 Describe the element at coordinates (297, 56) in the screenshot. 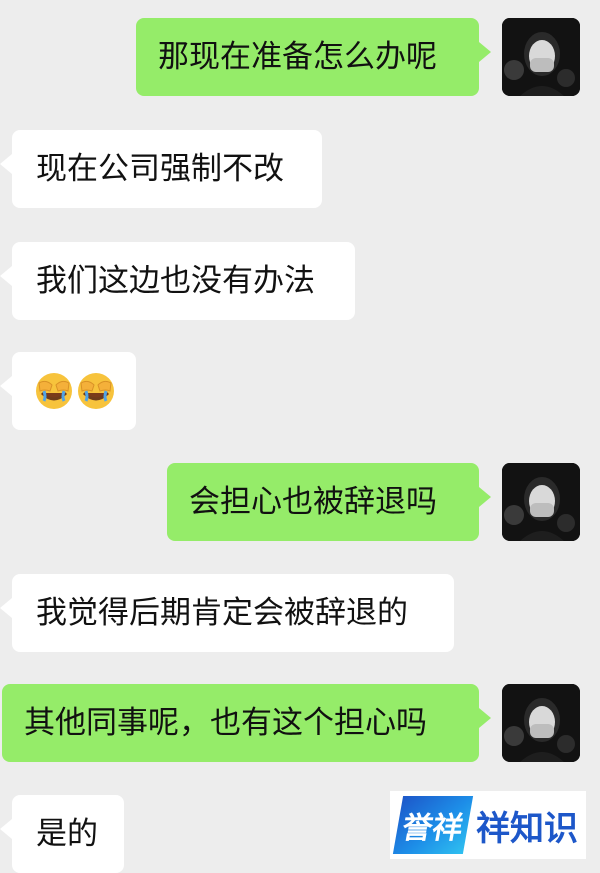

I see `message-text: 那现在准备怎么办呢` at that location.